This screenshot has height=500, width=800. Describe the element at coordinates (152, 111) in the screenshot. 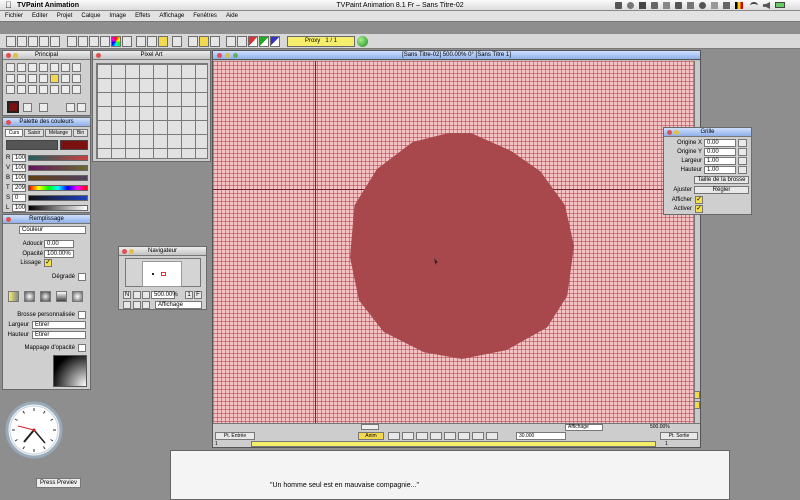

I see `brush-presets-grid` at that location.